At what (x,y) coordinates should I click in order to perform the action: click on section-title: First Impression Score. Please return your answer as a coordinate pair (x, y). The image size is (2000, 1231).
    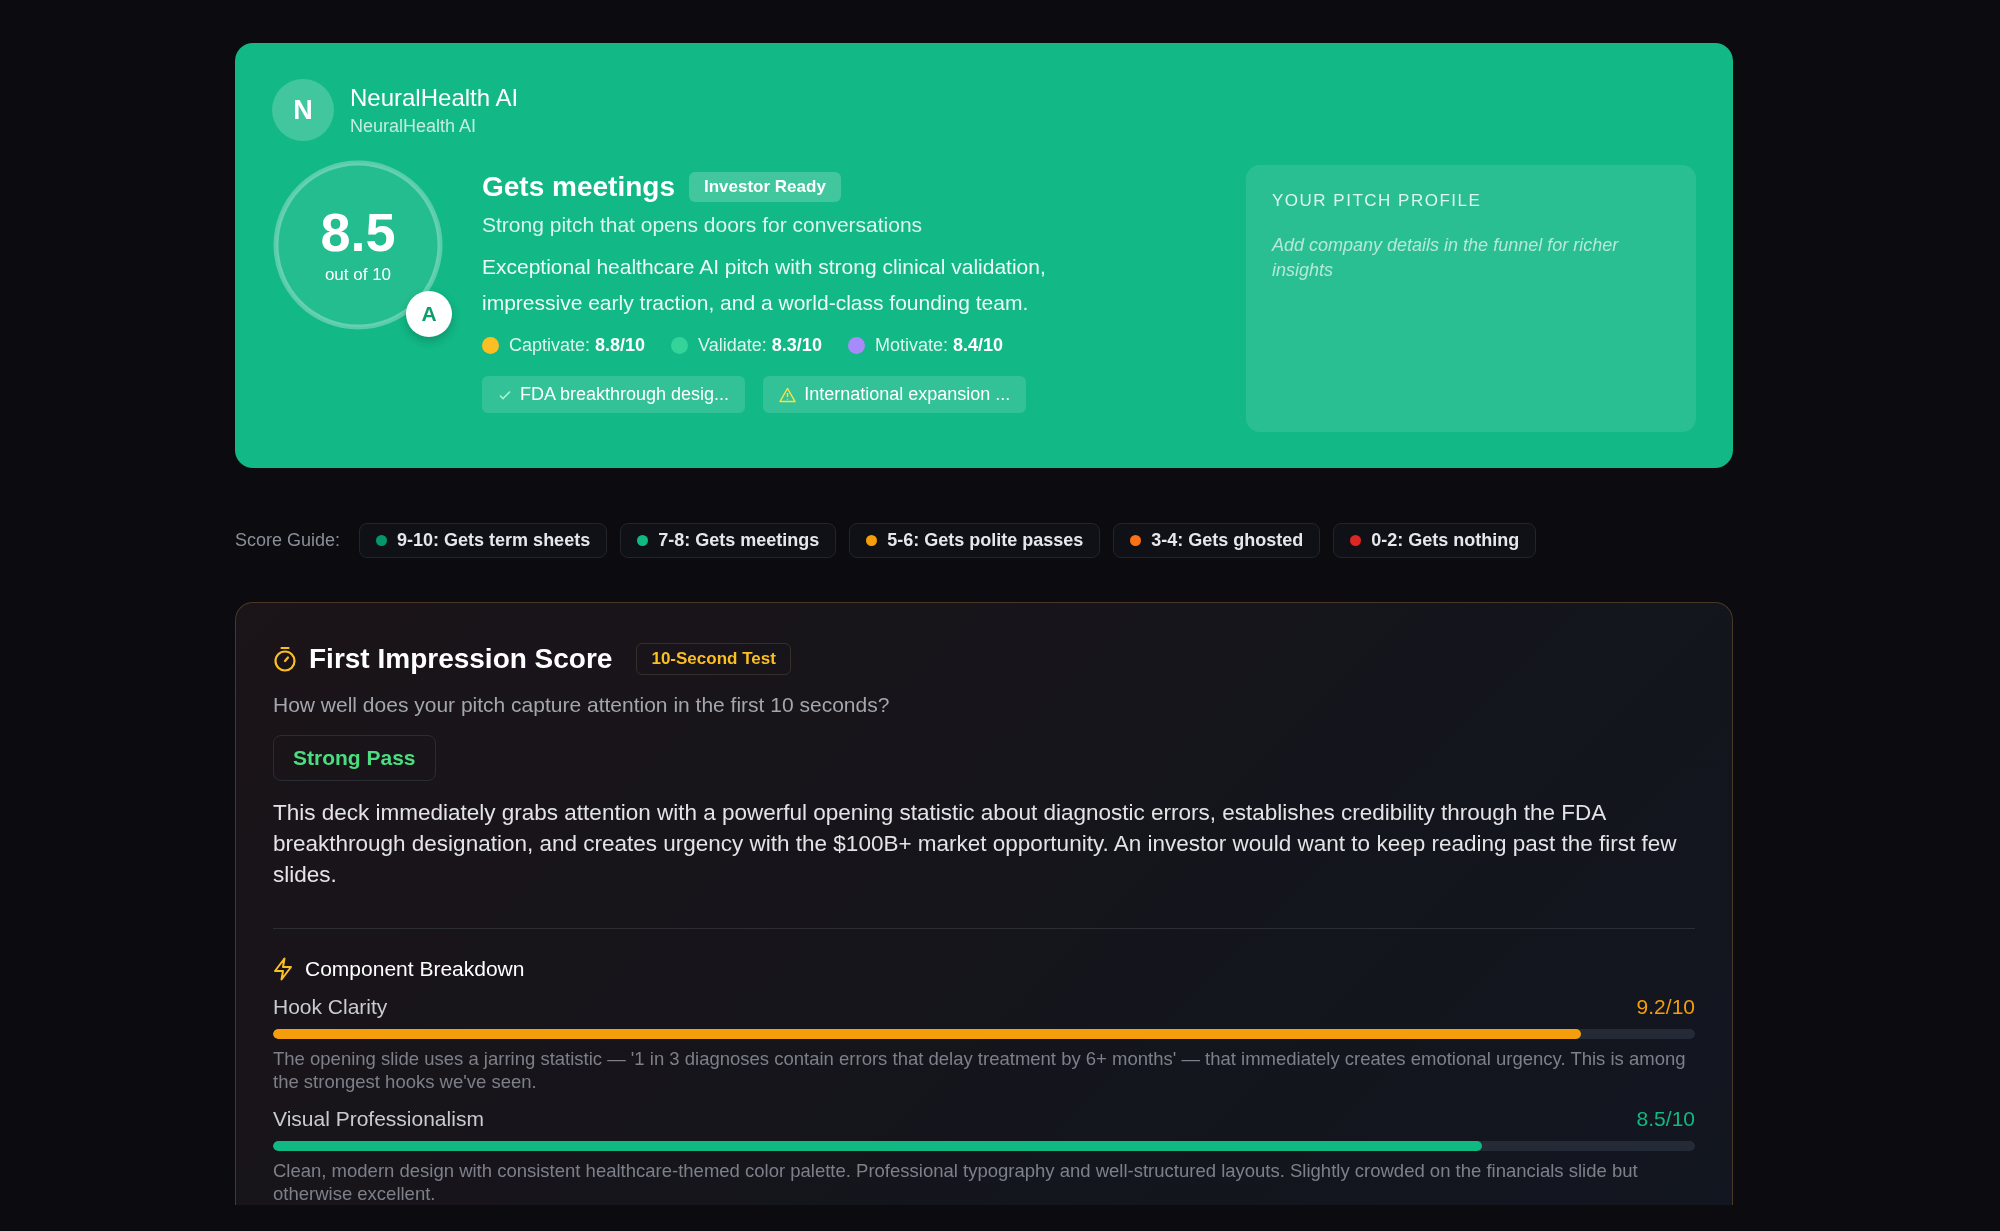
    Looking at the image, I should click on (461, 659).